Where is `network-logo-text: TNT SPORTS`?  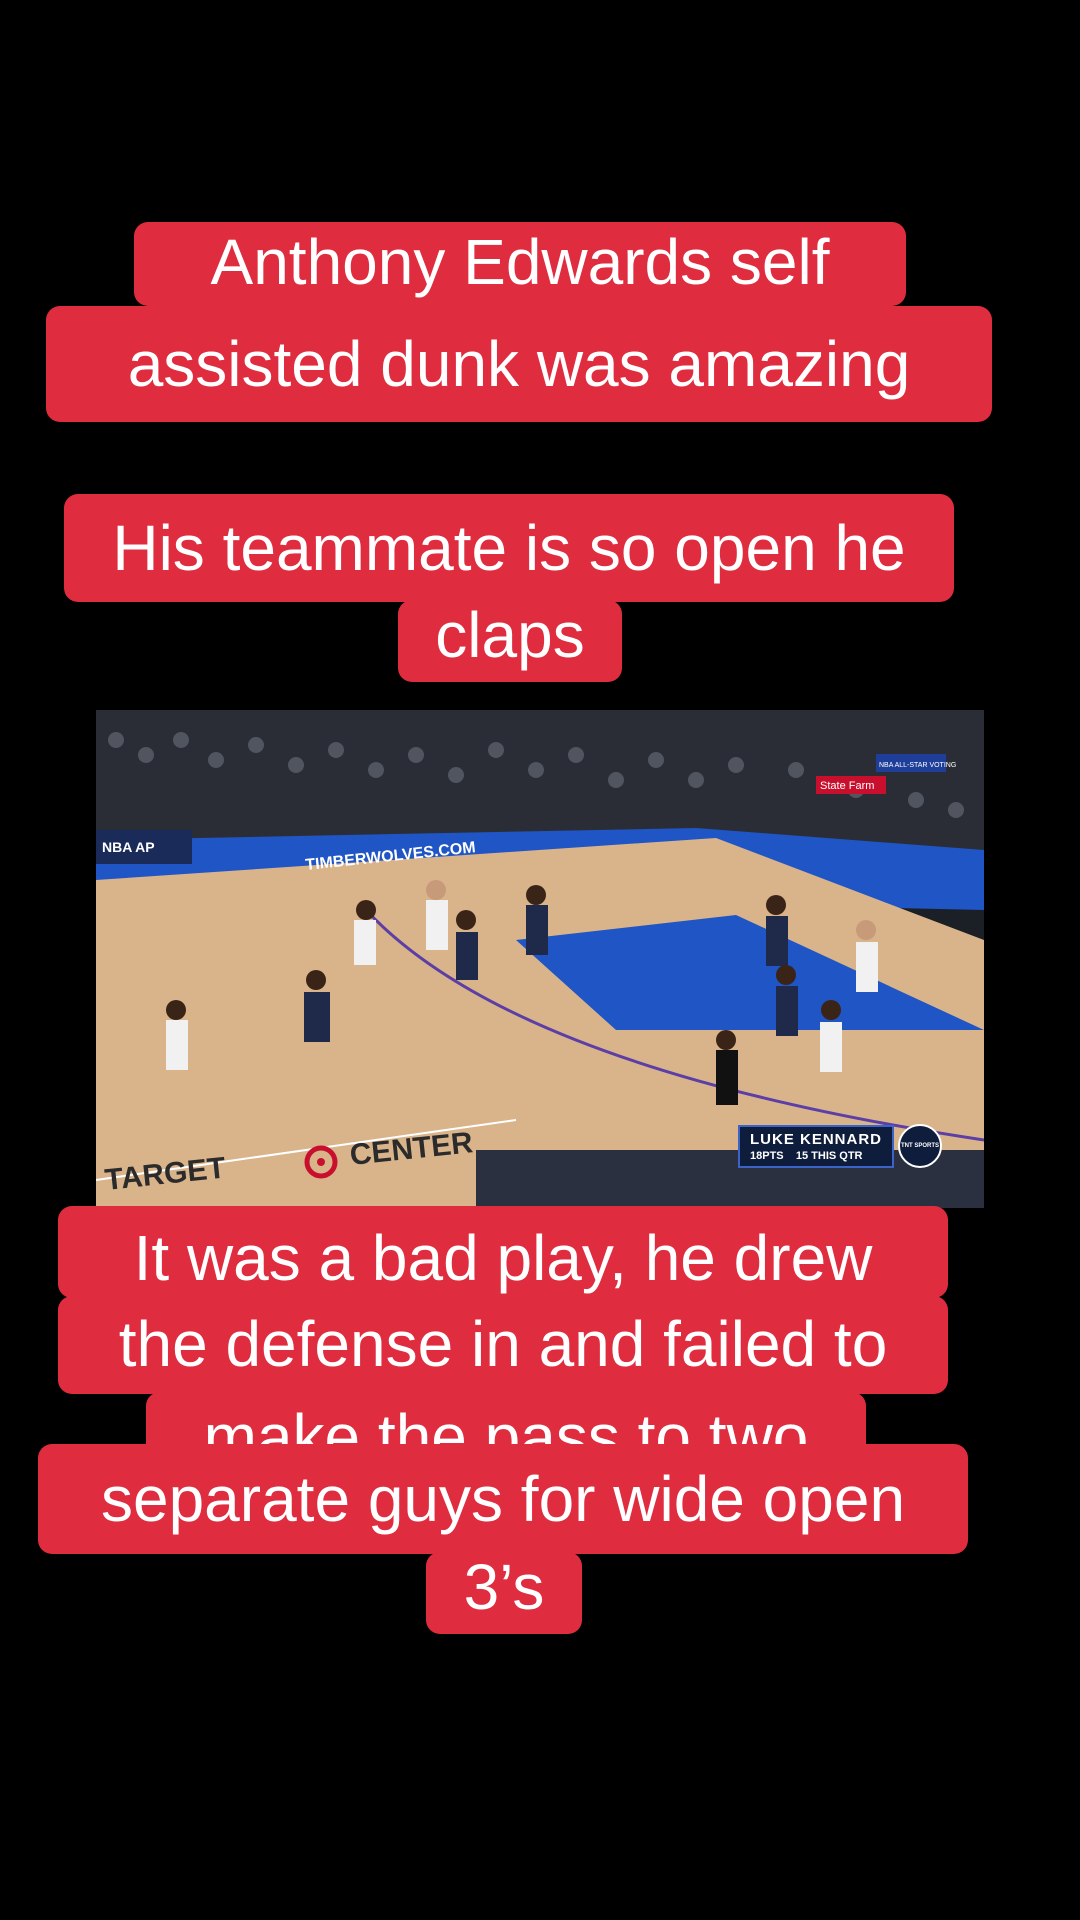
network-logo-text: TNT SPORTS is located at coordinates (919, 1146).